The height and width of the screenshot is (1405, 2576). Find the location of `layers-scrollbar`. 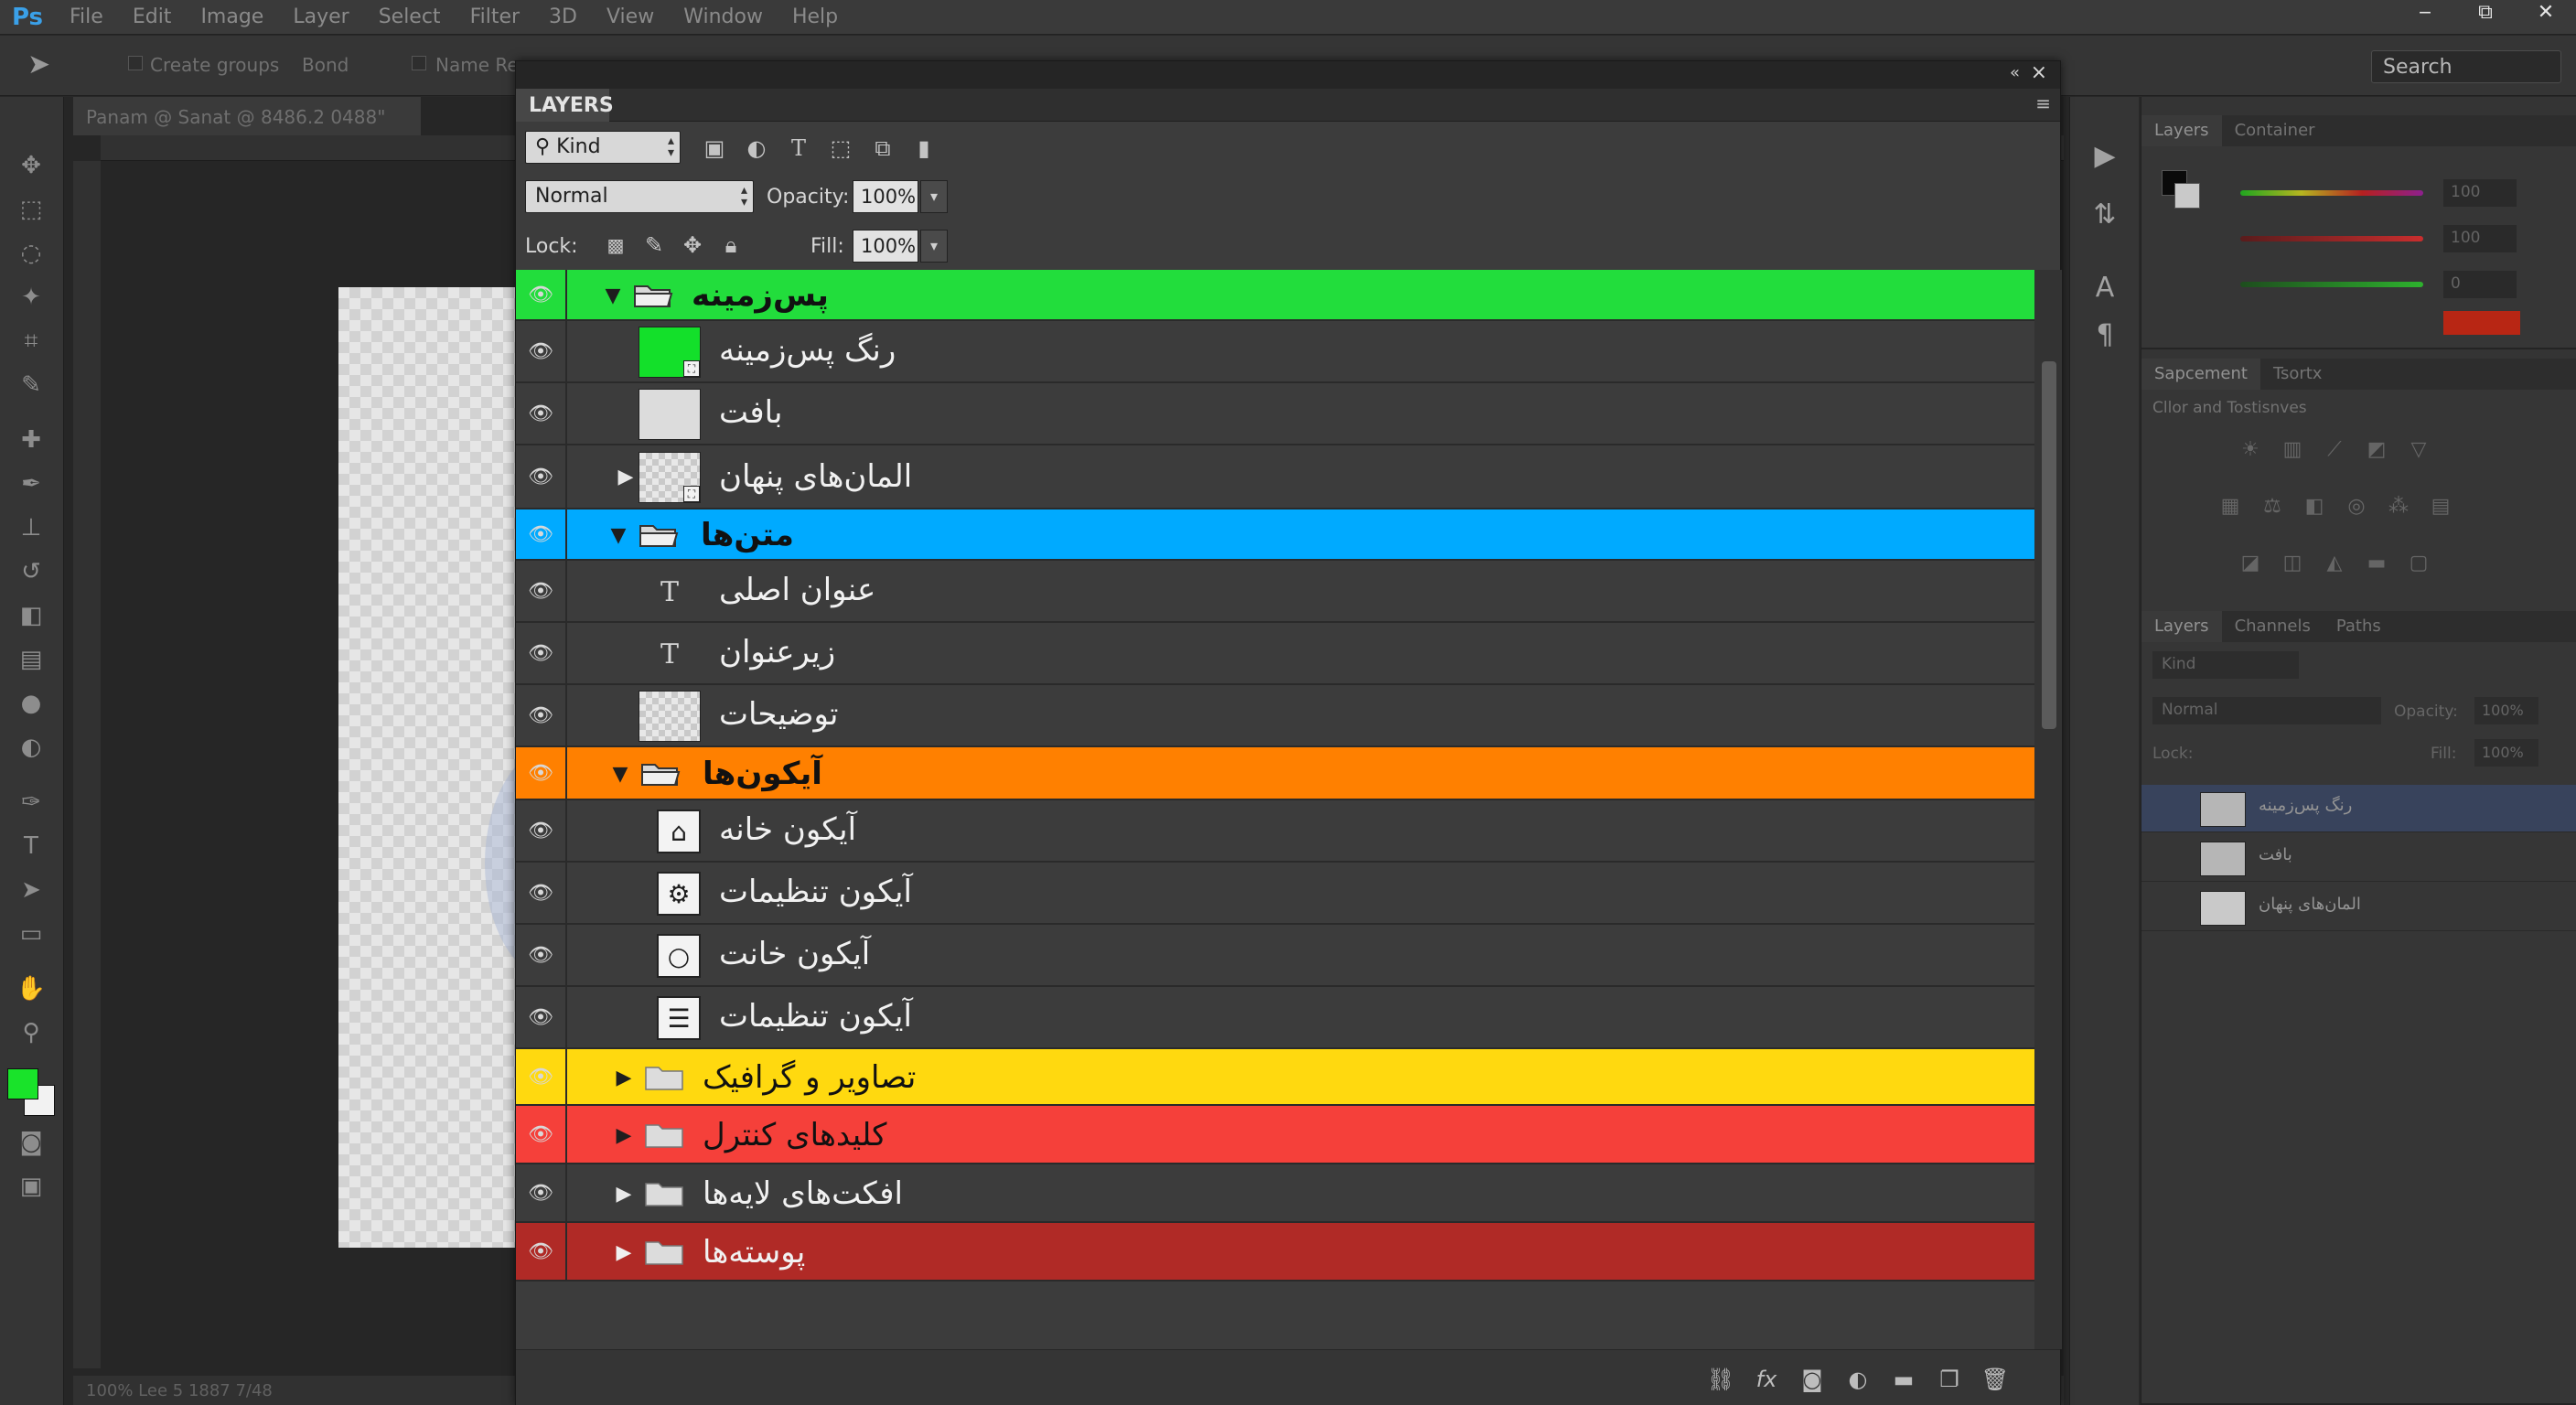

layers-scrollbar is located at coordinates (2048, 809).